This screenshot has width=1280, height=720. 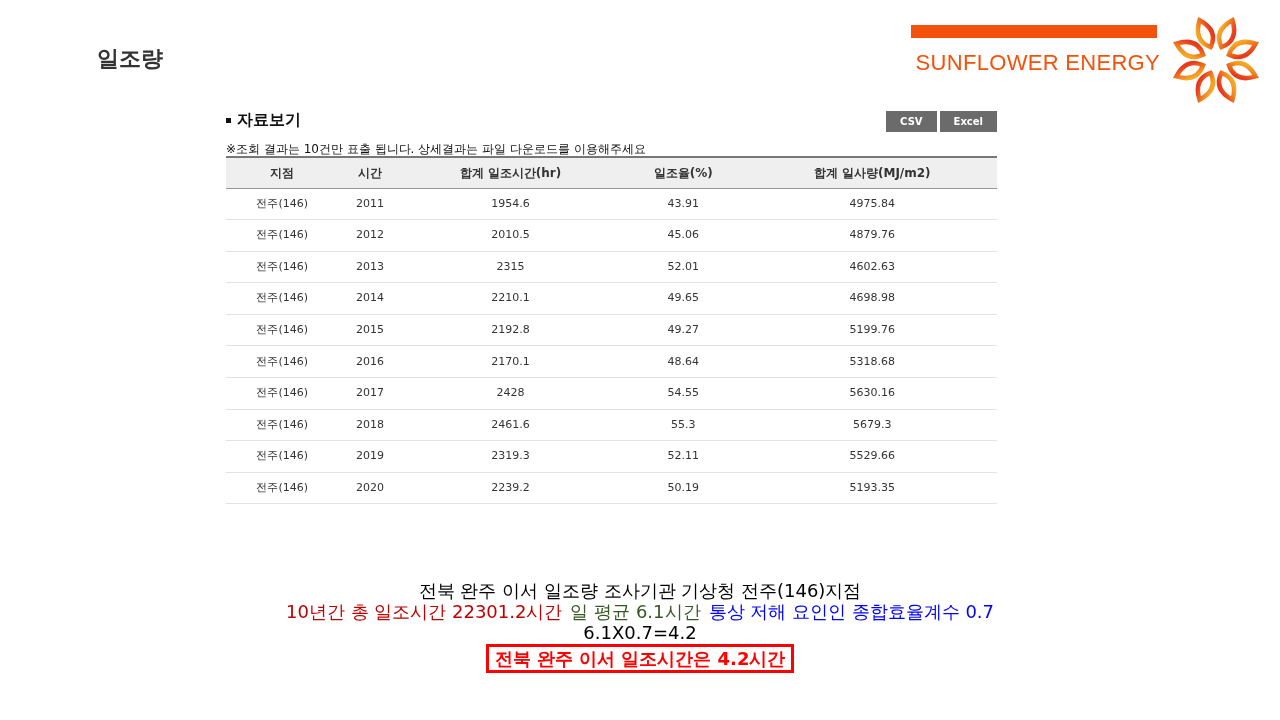 What do you see at coordinates (510, 425) in the screenshot?
I see `table-cell: 2461.6` at bounding box center [510, 425].